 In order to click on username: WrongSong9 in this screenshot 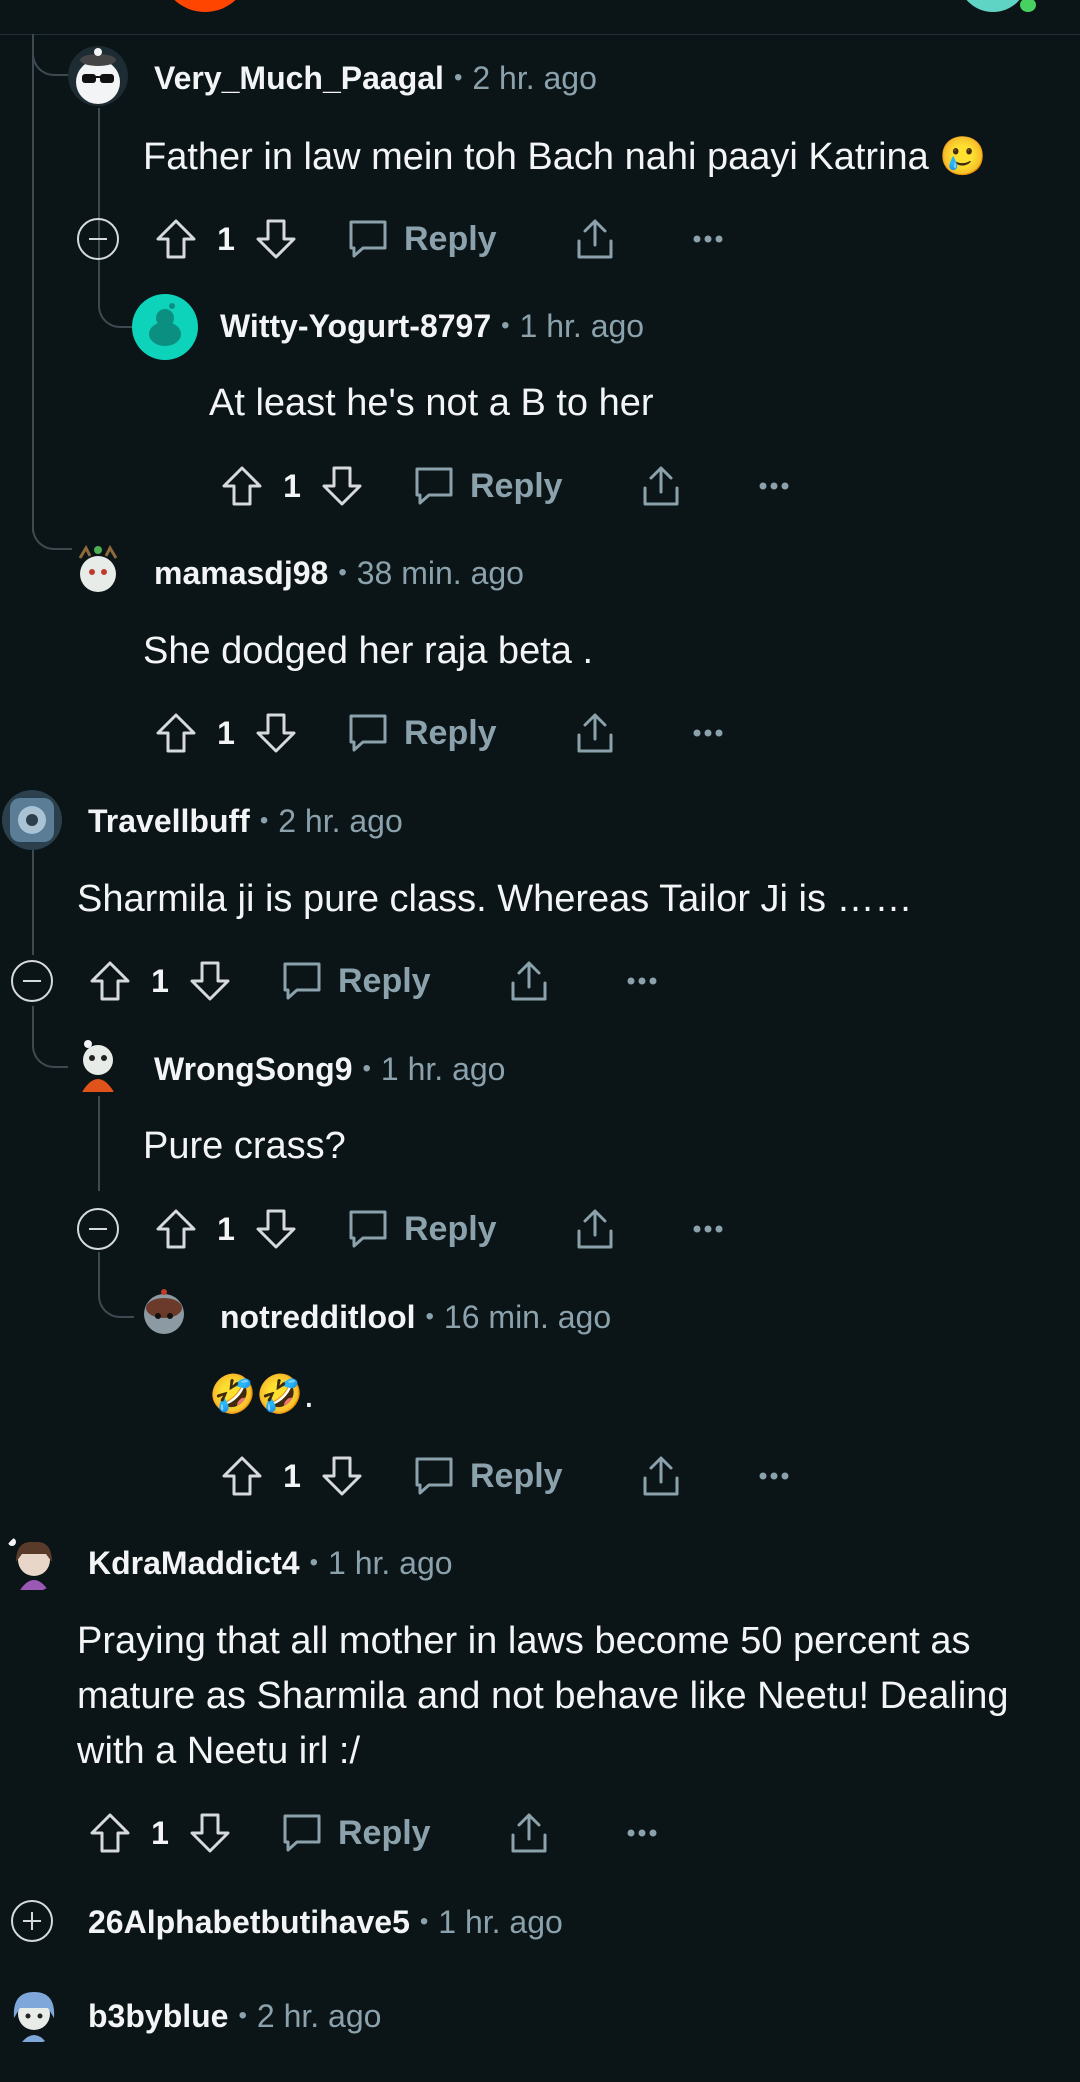, I will do `click(253, 1069)`.